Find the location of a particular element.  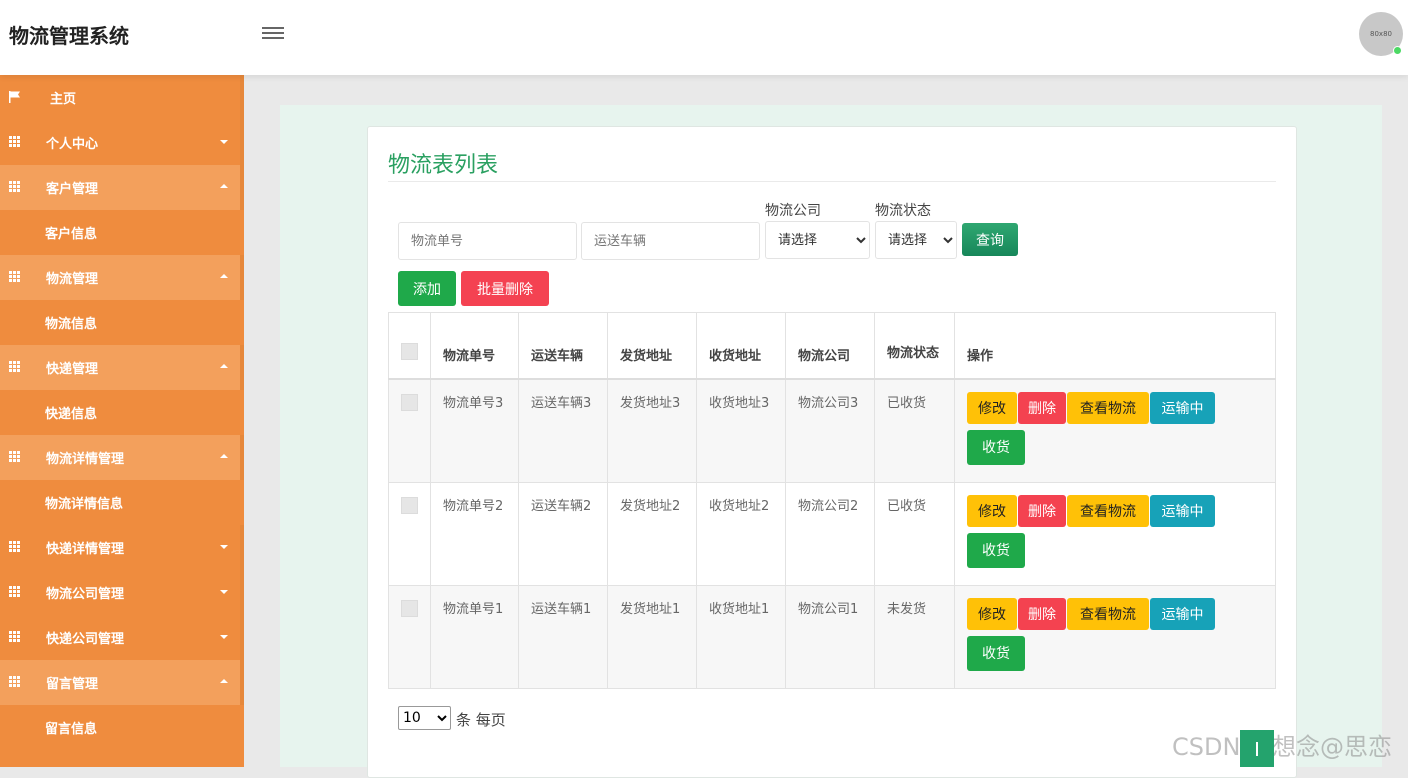

watermark: CSDN @想念@思恋 is located at coordinates (1282, 747).